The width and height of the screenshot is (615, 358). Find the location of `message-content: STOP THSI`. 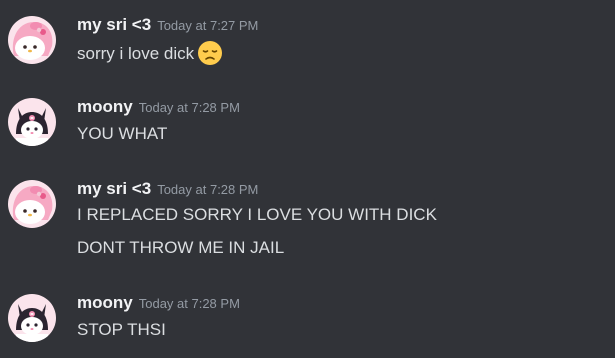

message-content: STOP THSI is located at coordinates (121, 330).